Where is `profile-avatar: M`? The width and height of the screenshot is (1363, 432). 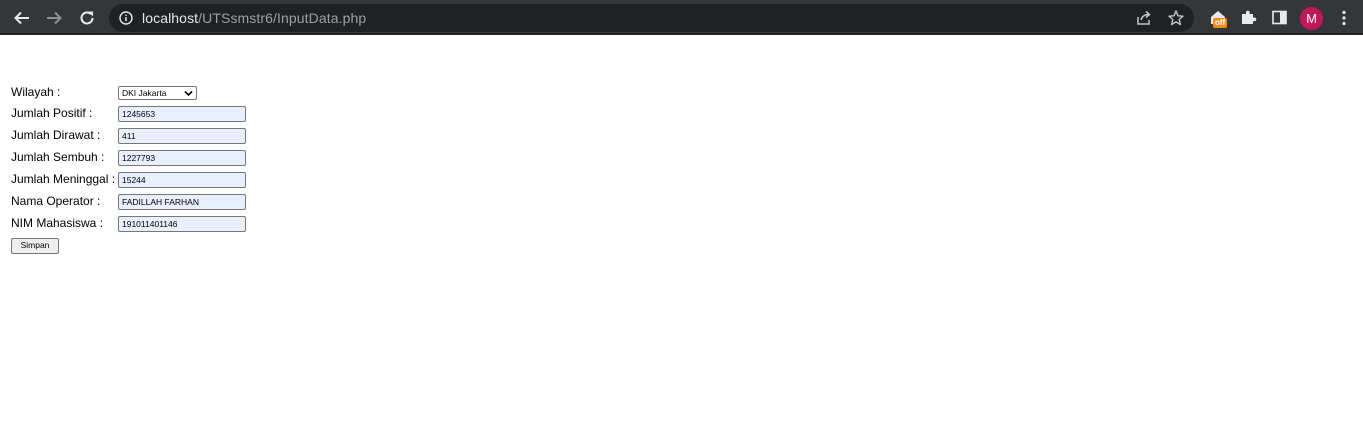
profile-avatar: M is located at coordinates (1311, 18).